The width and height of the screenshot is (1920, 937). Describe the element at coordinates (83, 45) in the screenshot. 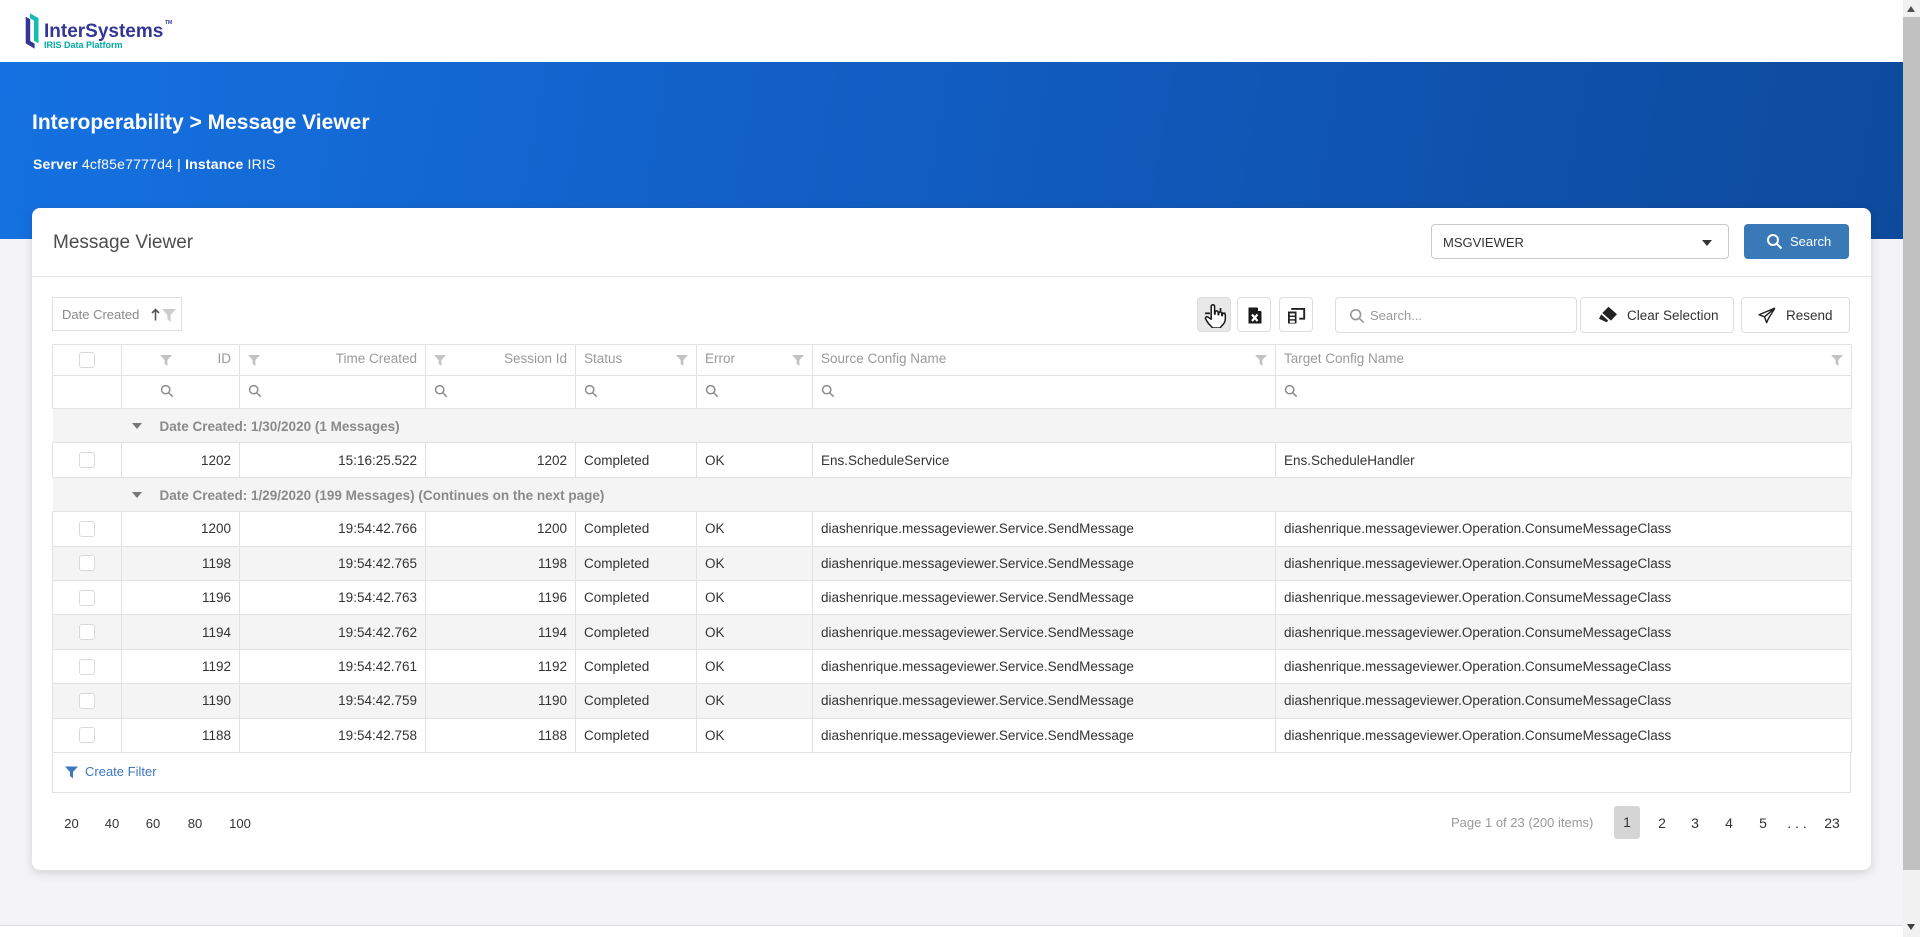

I see `svg-text: IRIS Data Platform` at that location.